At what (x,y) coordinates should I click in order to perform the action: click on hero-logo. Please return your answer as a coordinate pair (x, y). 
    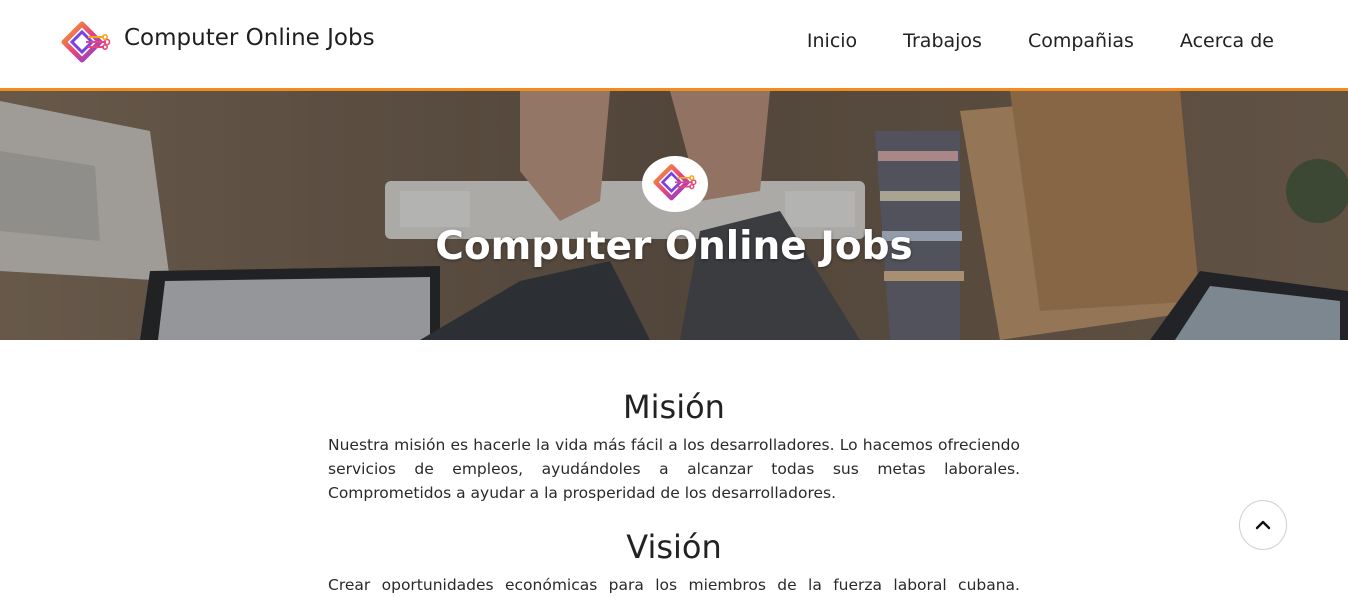
    Looking at the image, I should click on (675, 184).